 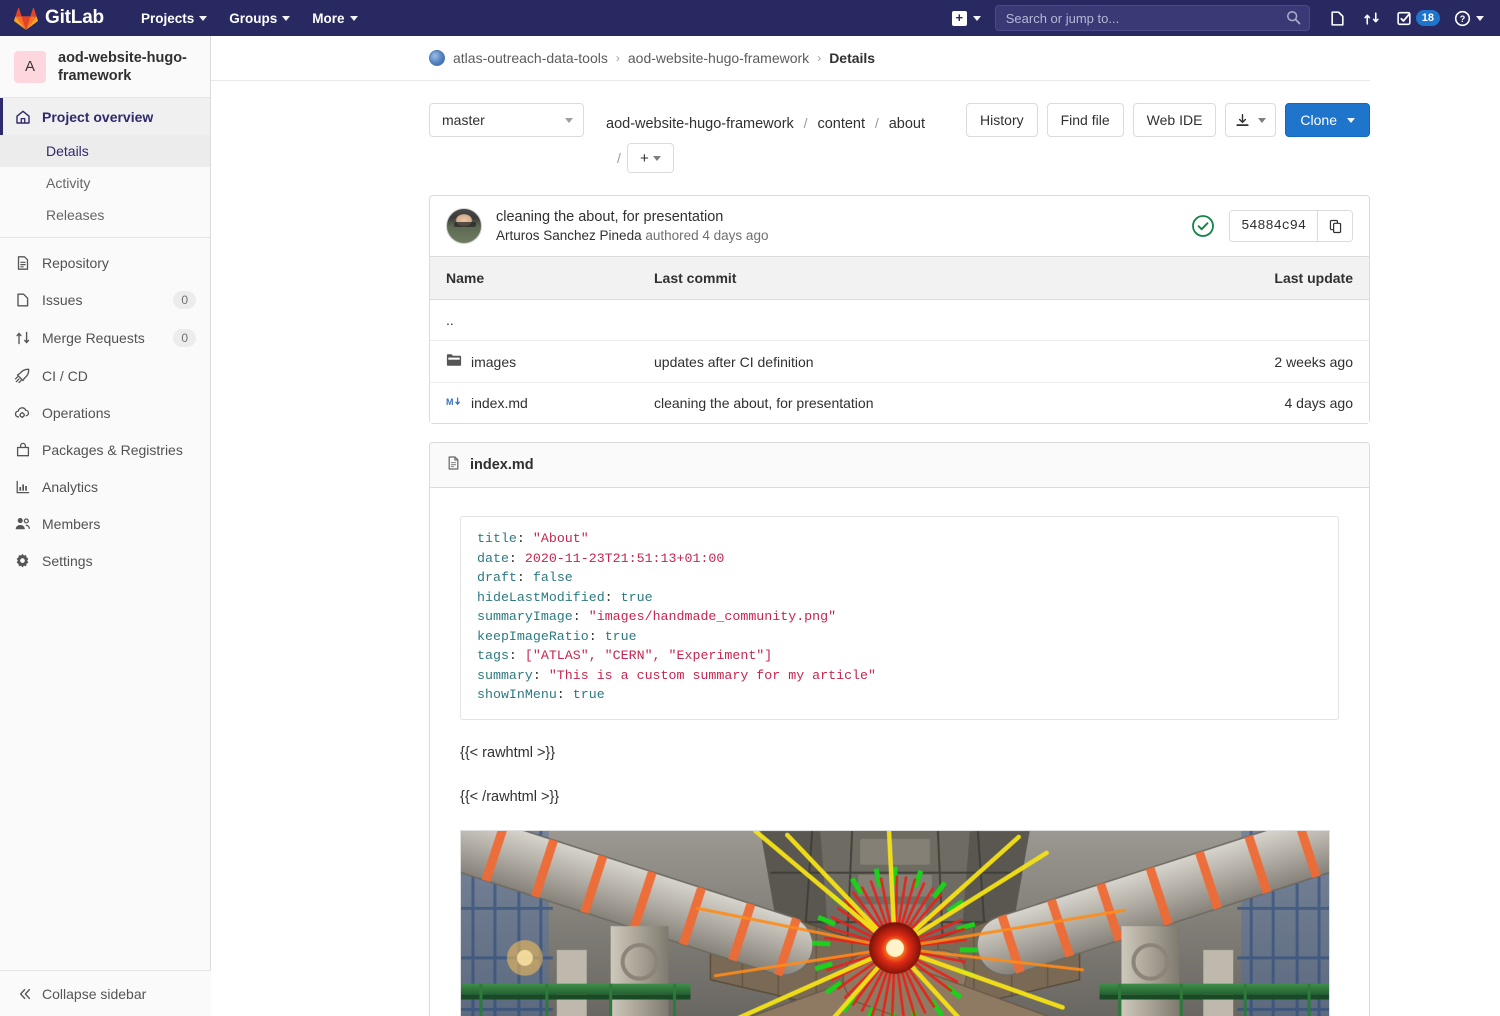 I want to click on fm-key-hidelastmodified: hideLastModified, so click(x=541, y=597).